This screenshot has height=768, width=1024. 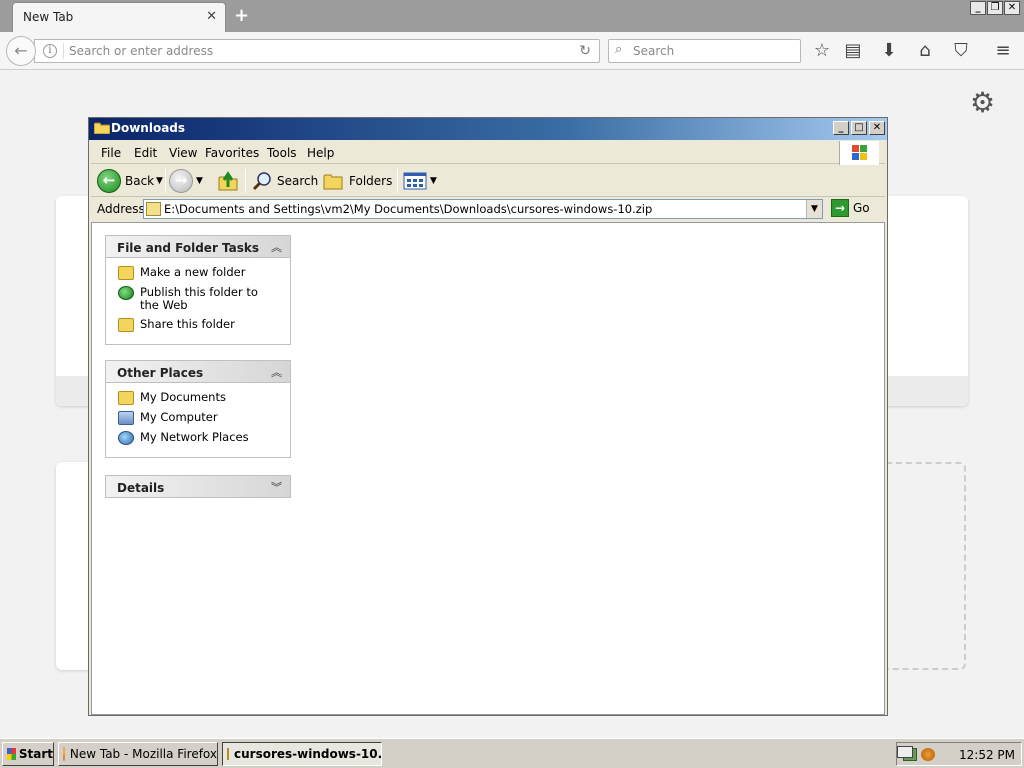 What do you see at coordinates (183, 397) in the screenshot?
I see `place-label: My Documents` at bounding box center [183, 397].